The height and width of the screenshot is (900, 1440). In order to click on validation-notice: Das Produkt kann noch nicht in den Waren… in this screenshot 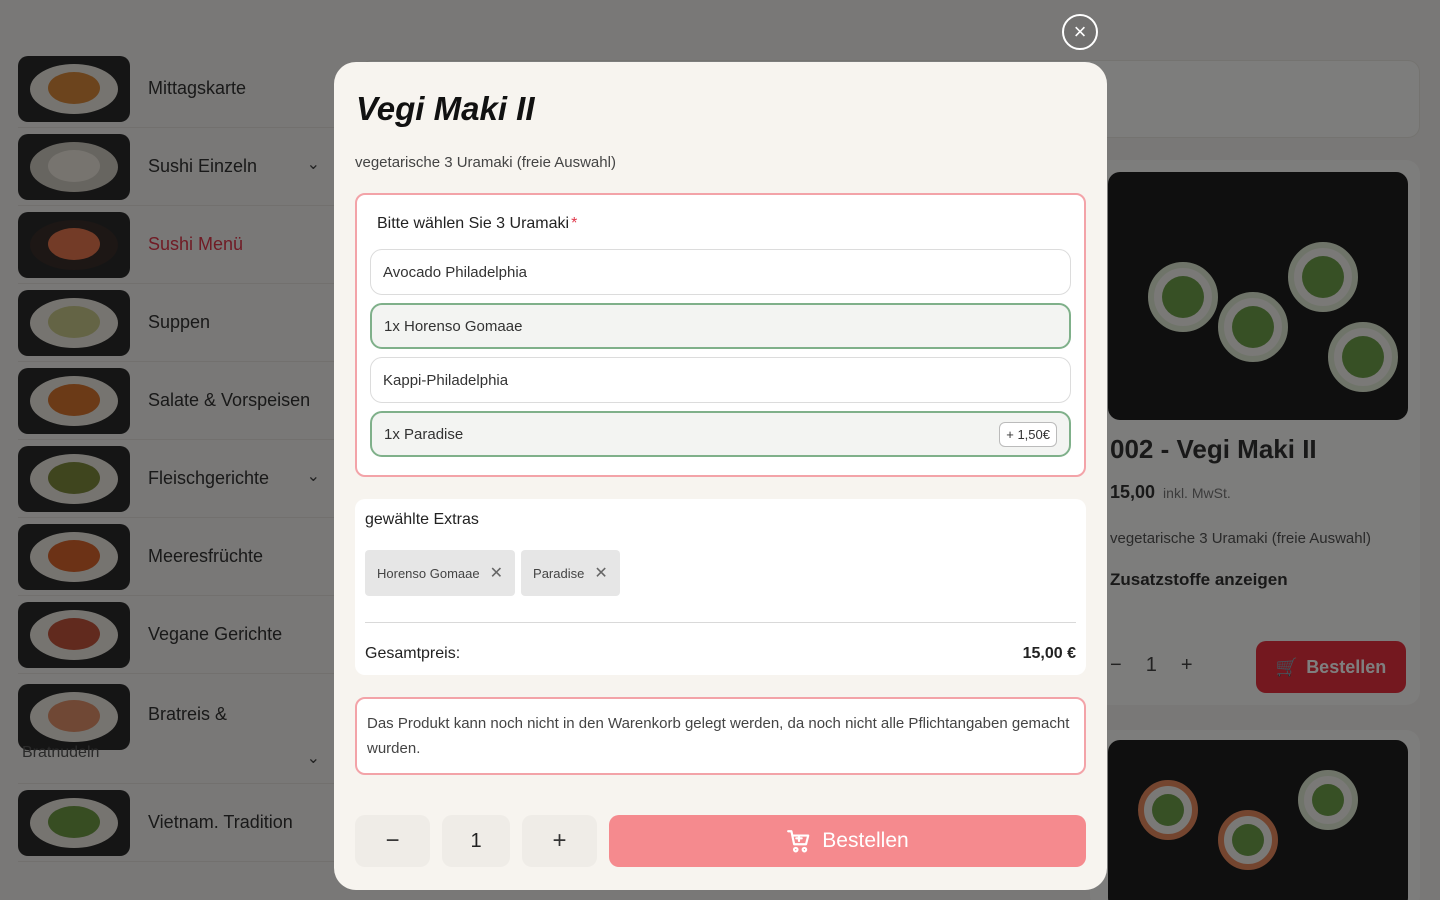, I will do `click(720, 736)`.